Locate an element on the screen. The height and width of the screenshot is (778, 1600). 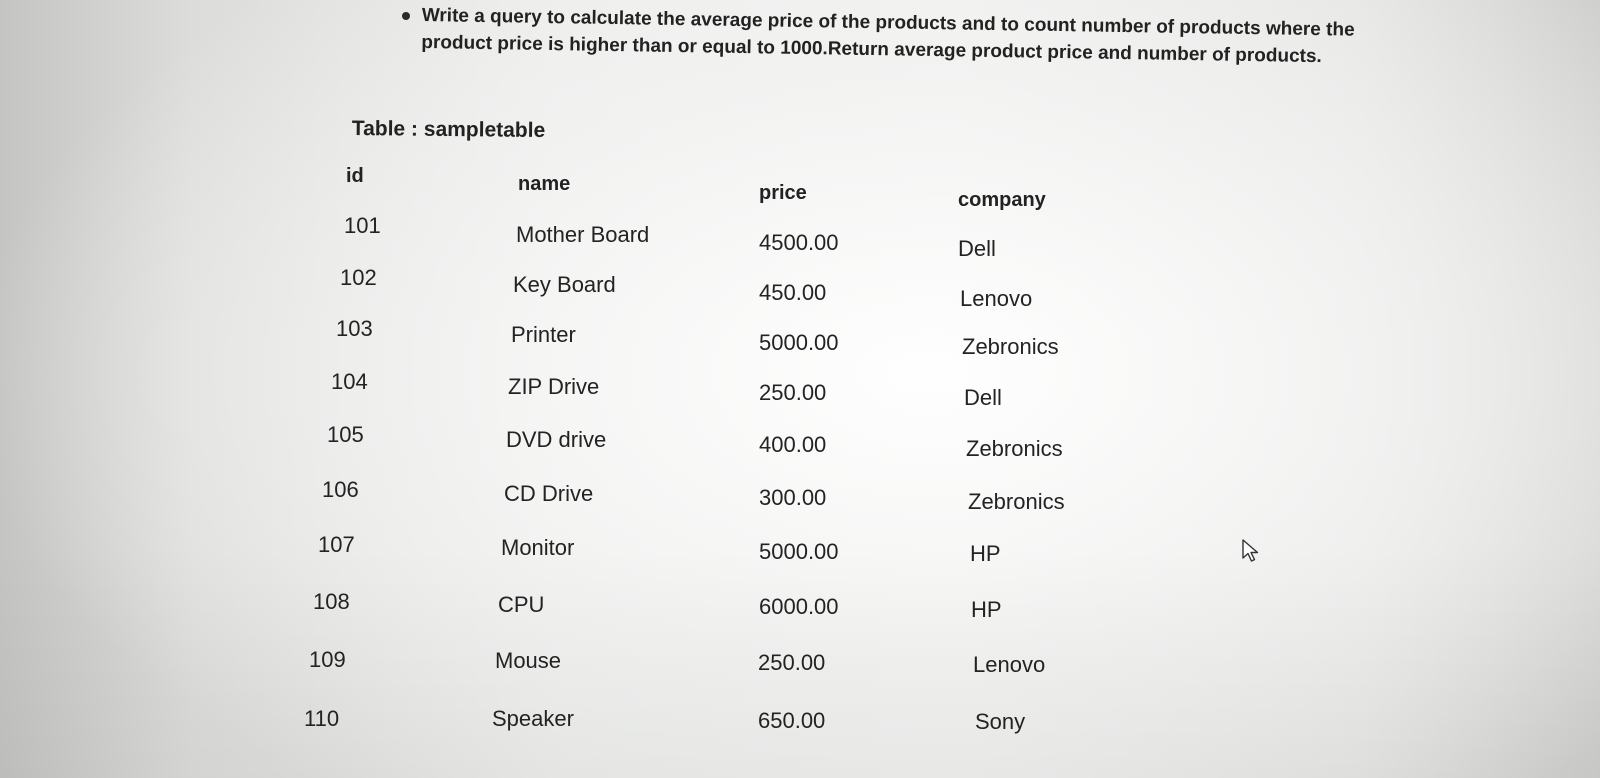
cell-id: 107 is located at coordinates (336, 544).